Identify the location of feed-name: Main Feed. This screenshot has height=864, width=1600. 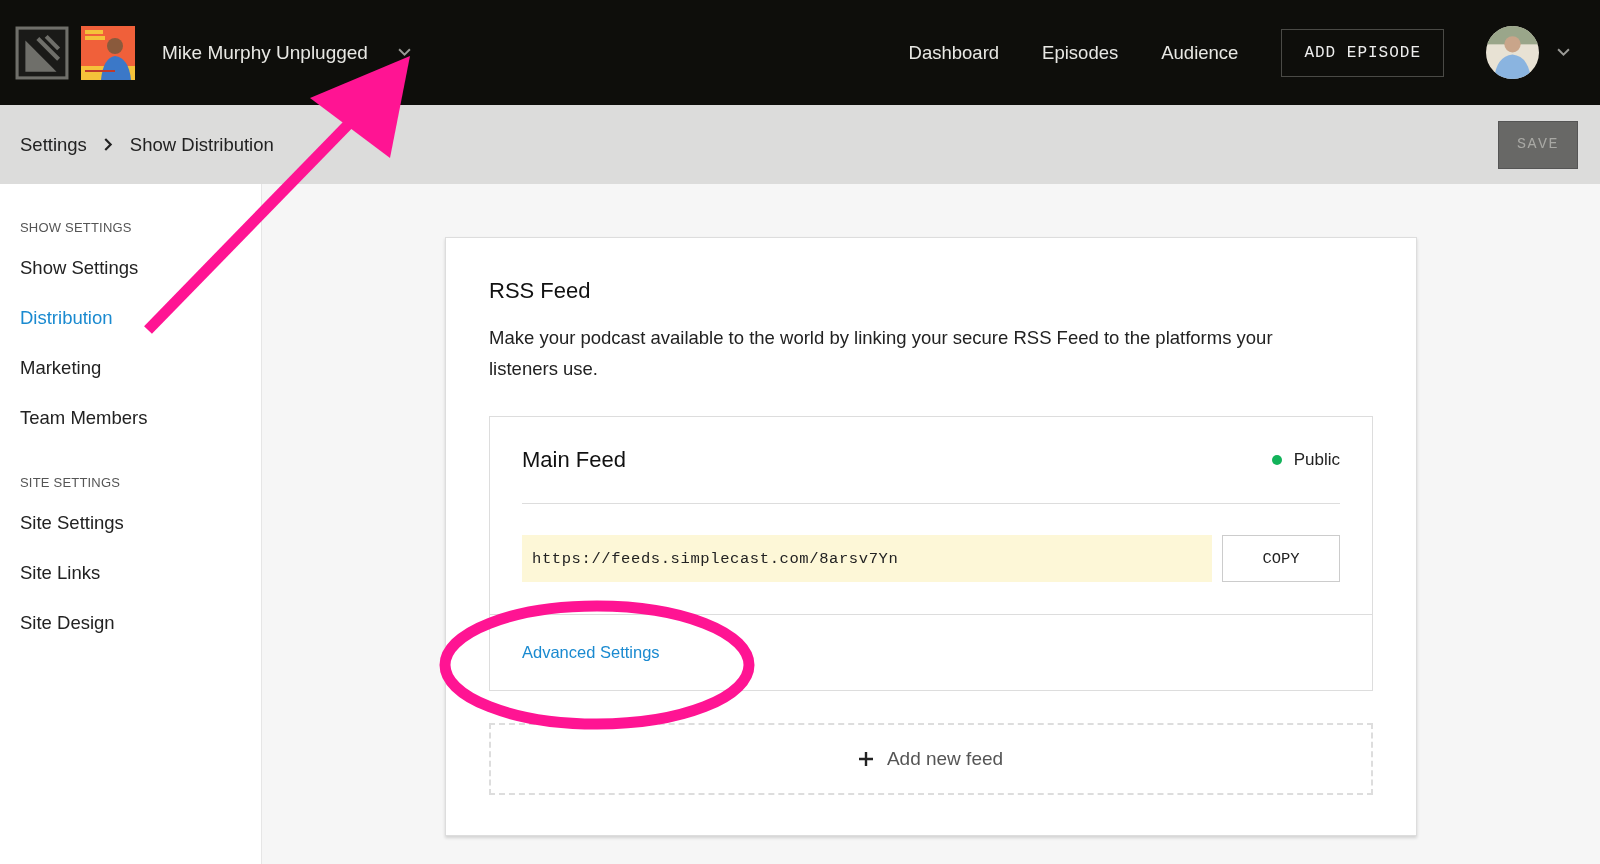
(574, 460).